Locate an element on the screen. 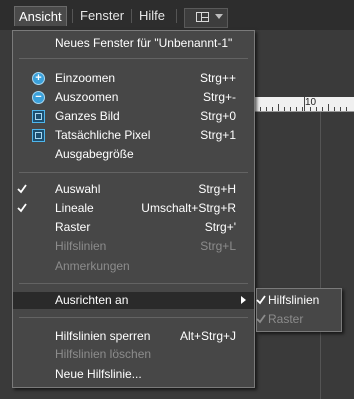  menu-item-label: Ausgabegröße is located at coordinates (94, 154).